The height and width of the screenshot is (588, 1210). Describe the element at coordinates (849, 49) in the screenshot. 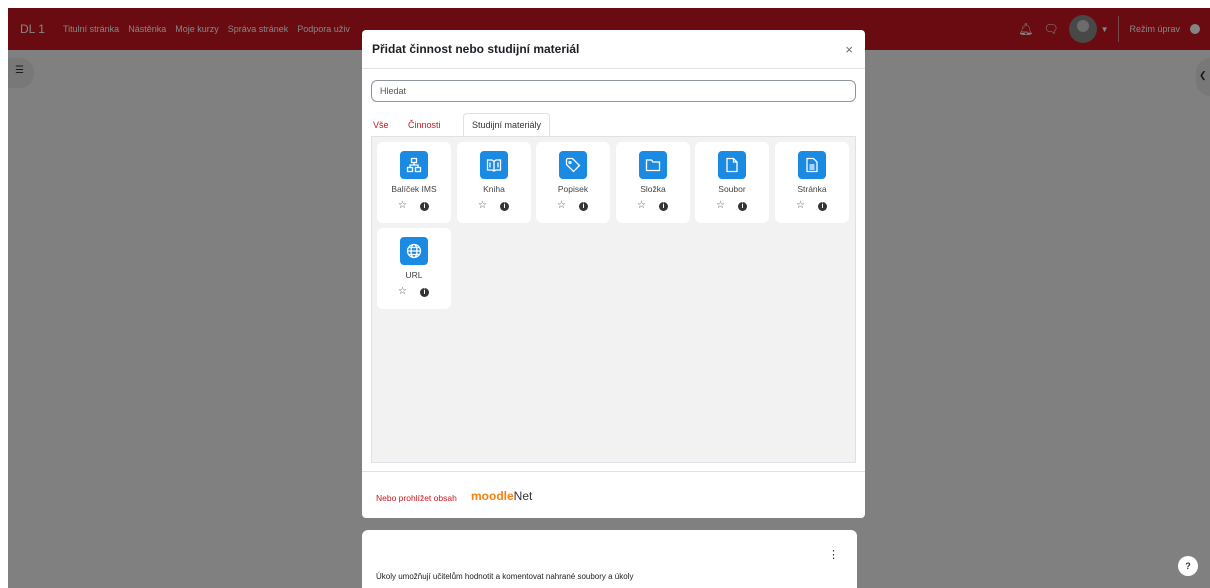

I see `close-button: ×` at that location.